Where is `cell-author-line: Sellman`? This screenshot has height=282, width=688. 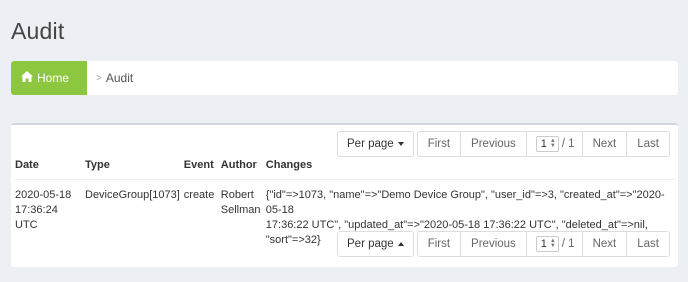 cell-author-line: Sellman is located at coordinates (240, 210).